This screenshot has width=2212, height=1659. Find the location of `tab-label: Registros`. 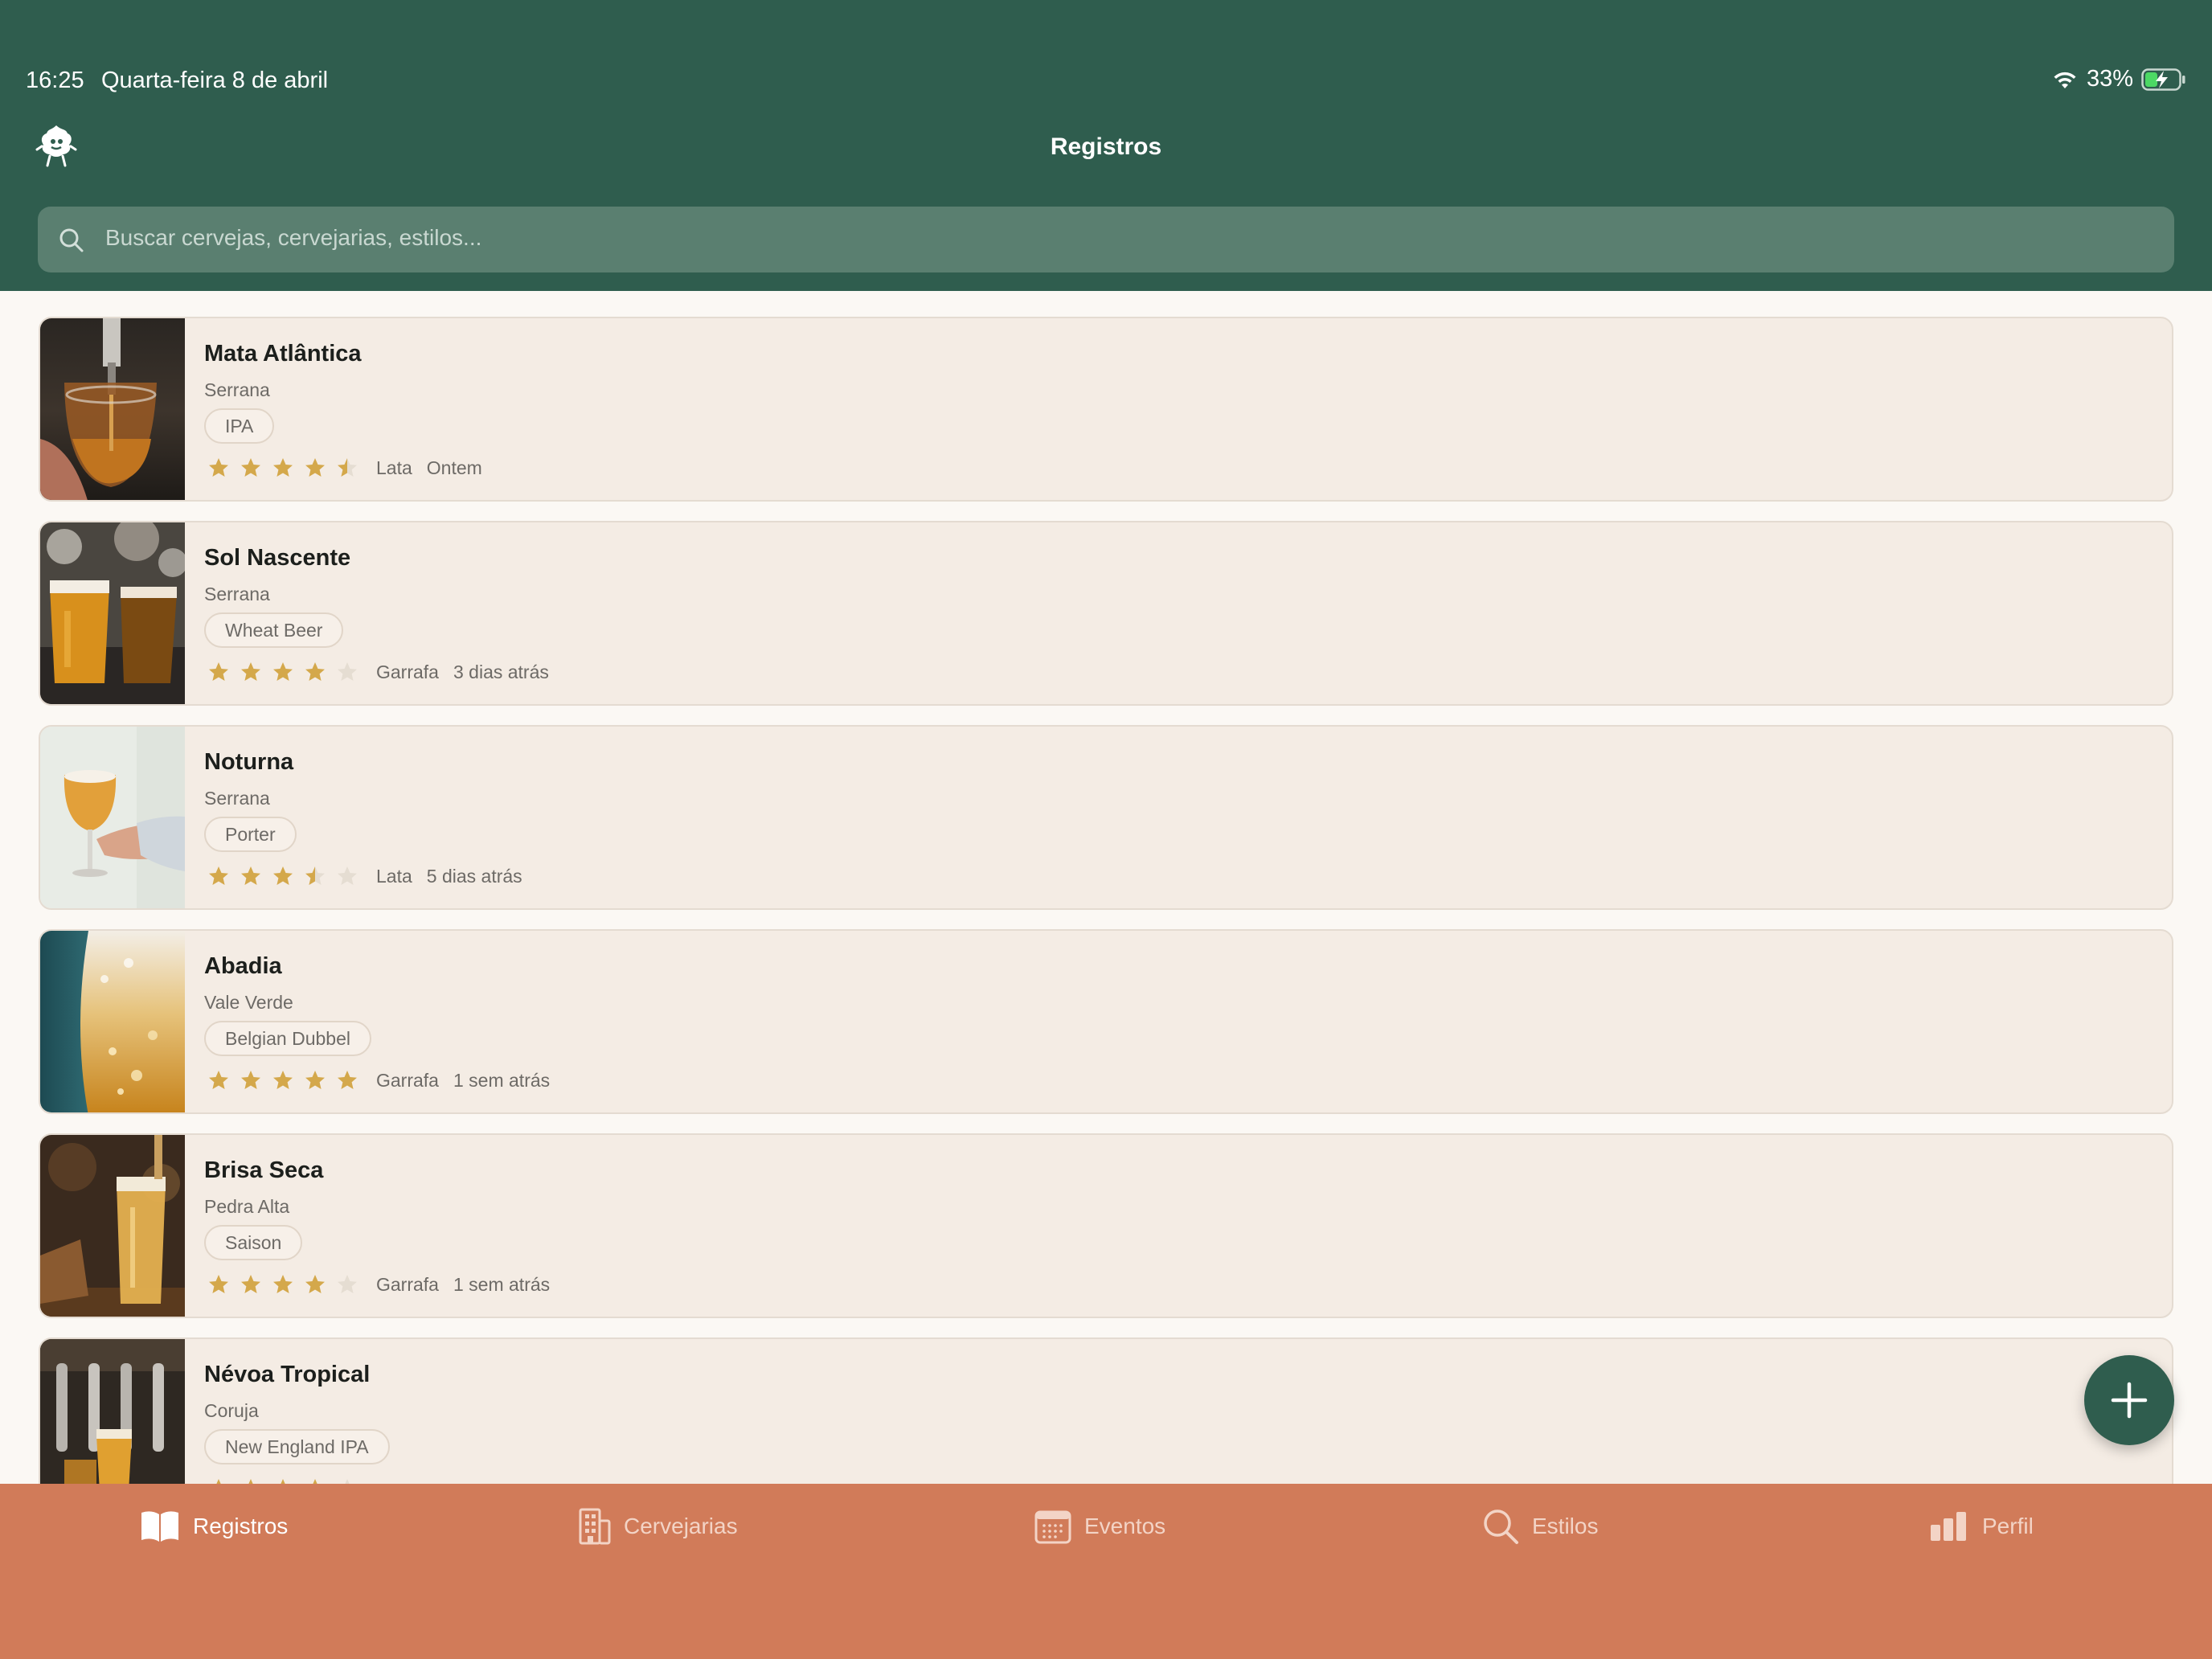

tab-label: Registros is located at coordinates (241, 1526).